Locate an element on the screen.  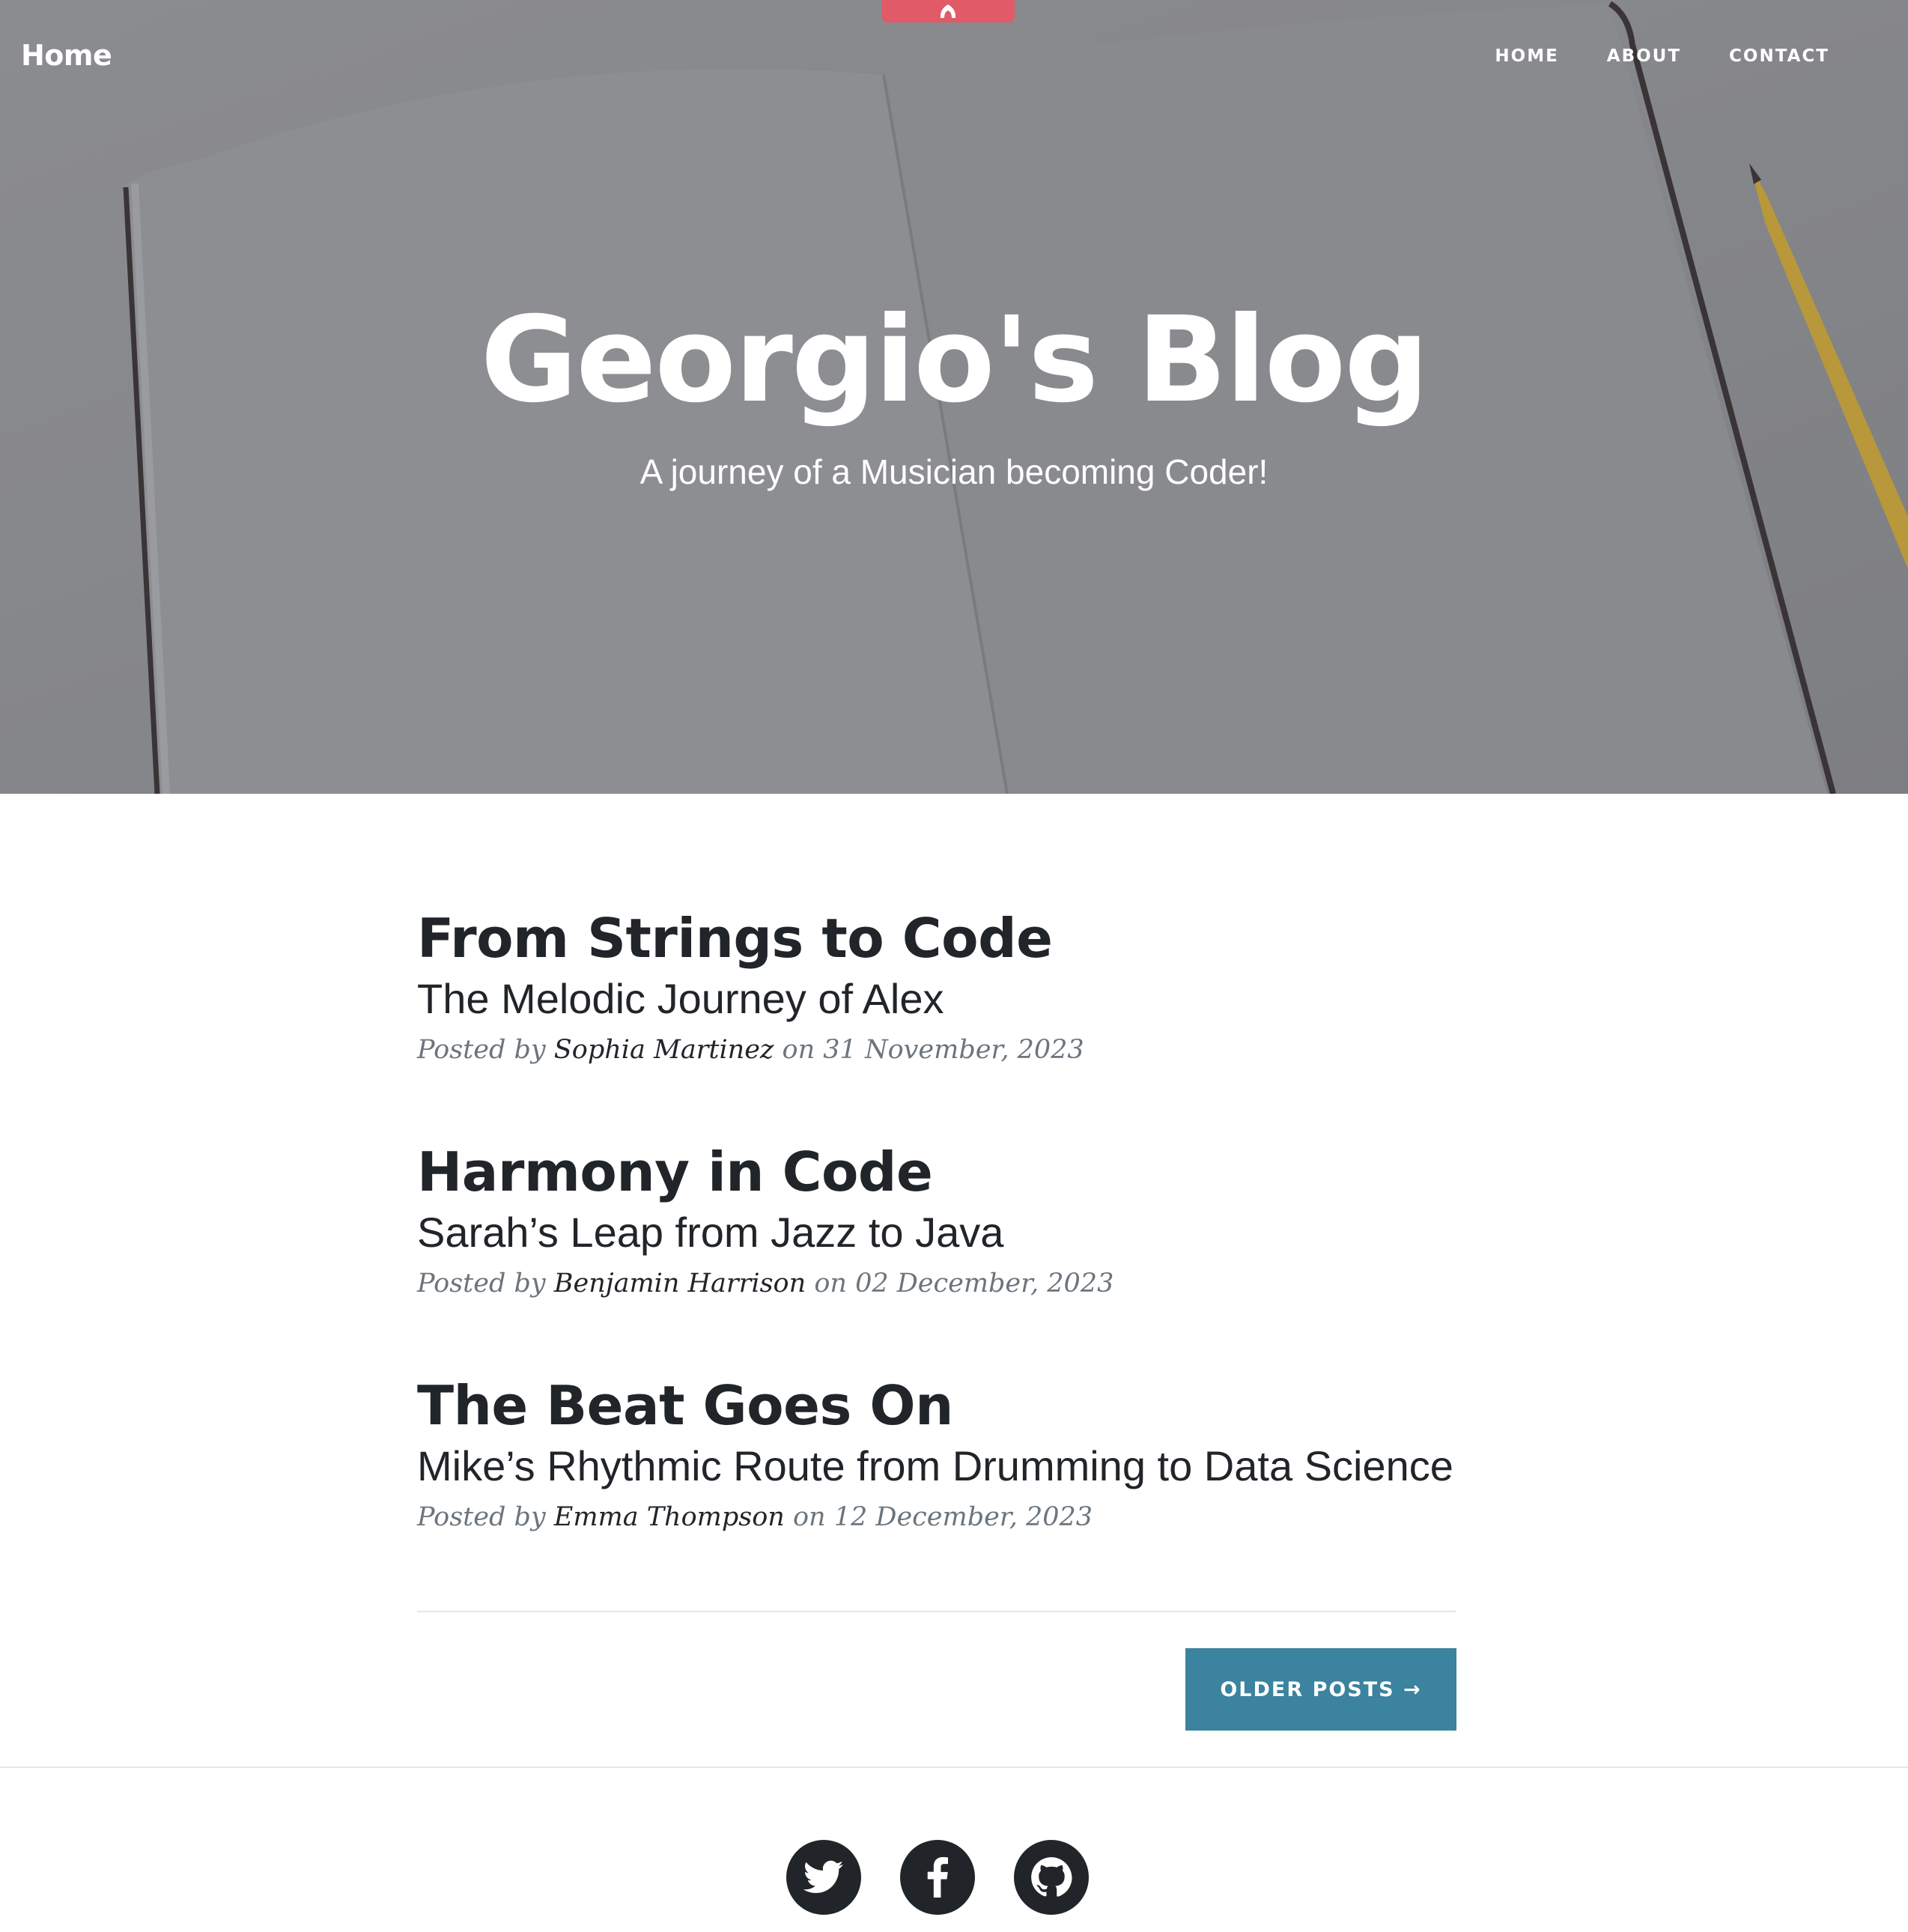
footer-divider is located at coordinates (954, 1767).